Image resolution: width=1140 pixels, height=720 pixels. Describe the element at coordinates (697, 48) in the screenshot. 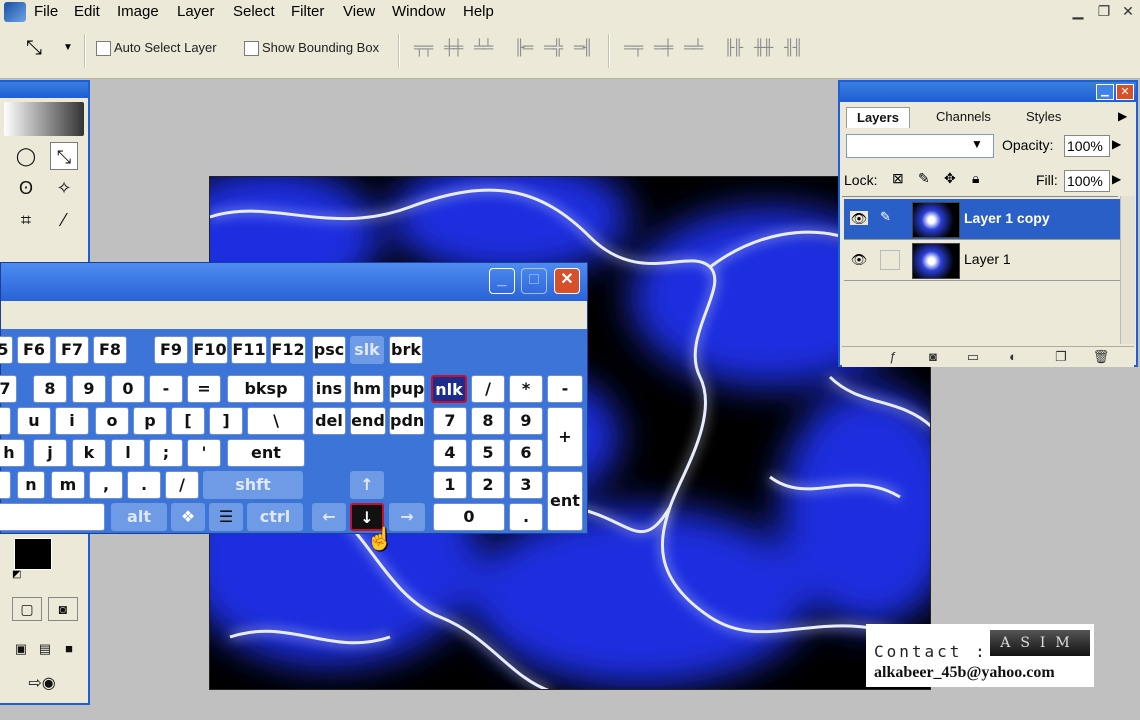

I see `distribute-bottom-icon: ═╧` at that location.